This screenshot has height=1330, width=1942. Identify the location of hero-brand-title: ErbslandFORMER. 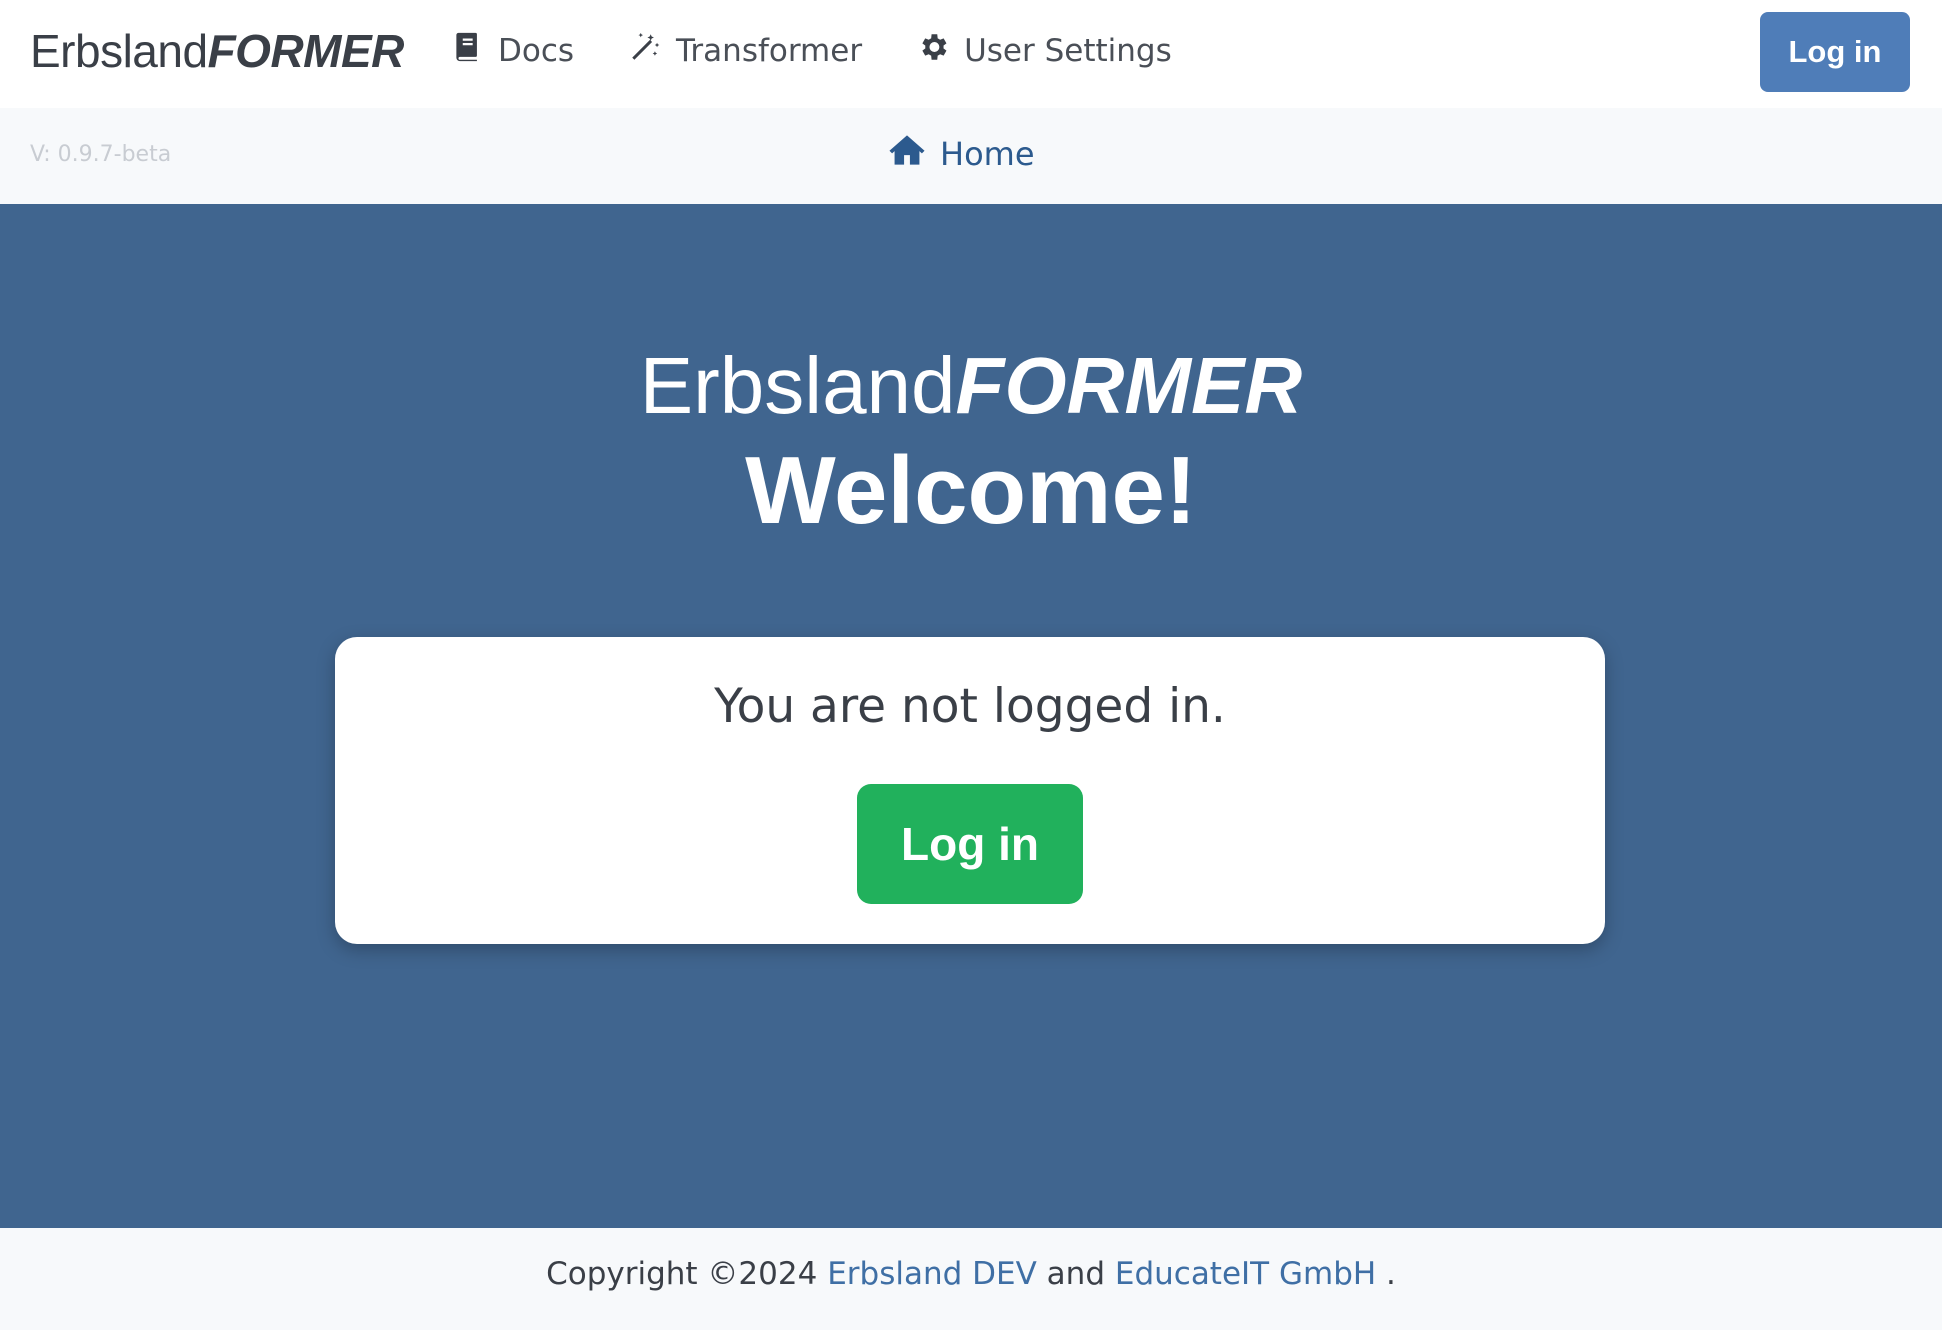
(971, 386).